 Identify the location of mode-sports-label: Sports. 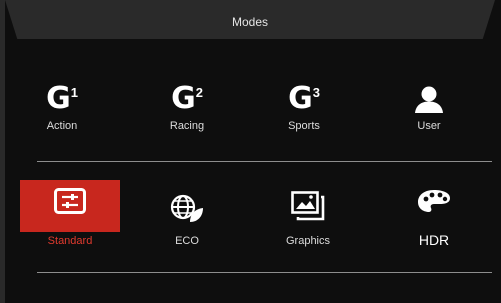
(304, 126).